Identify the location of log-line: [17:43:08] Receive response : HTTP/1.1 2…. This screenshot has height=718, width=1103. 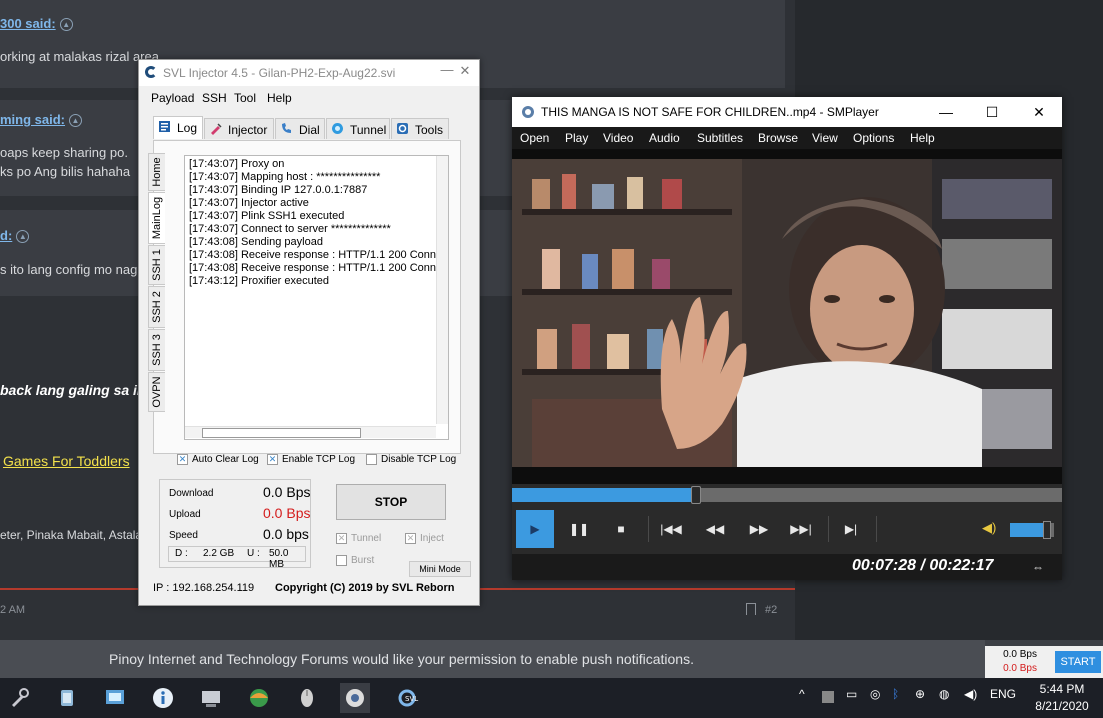
(313, 255).